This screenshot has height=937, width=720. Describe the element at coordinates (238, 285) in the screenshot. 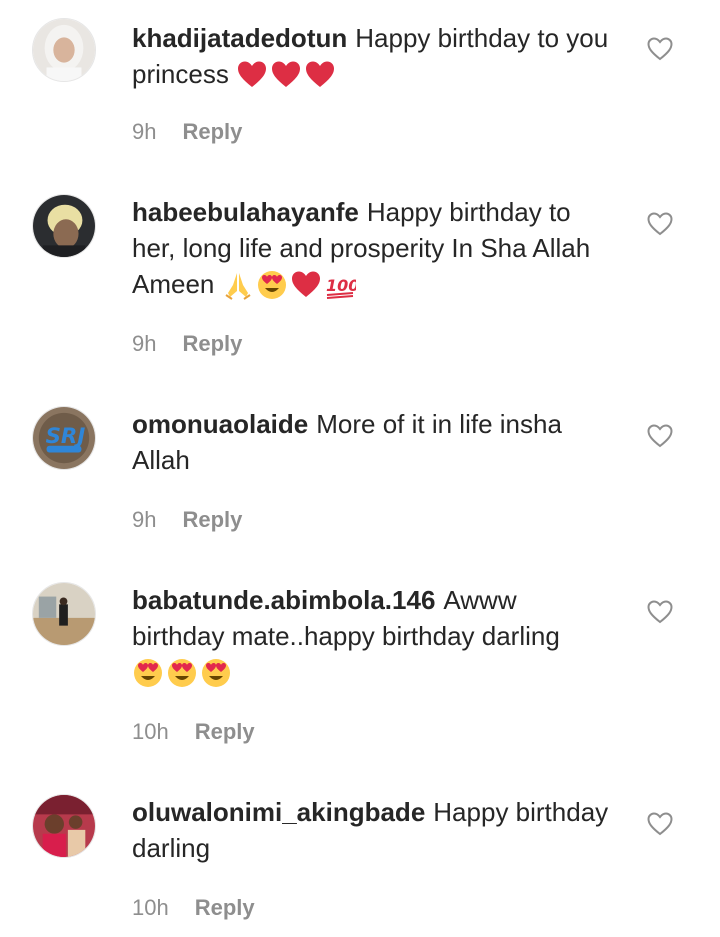

I see `folded-hands-emoji` at that location.